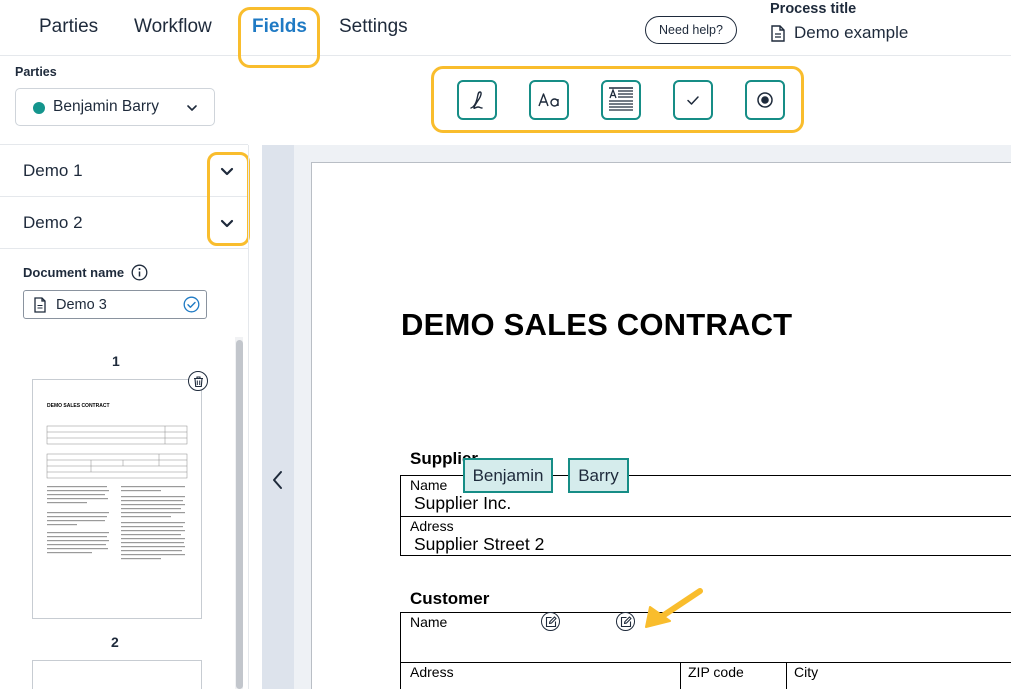 The image size is (1011, 689). I want to click on customer-address-label: Adress, so click(432, 672).